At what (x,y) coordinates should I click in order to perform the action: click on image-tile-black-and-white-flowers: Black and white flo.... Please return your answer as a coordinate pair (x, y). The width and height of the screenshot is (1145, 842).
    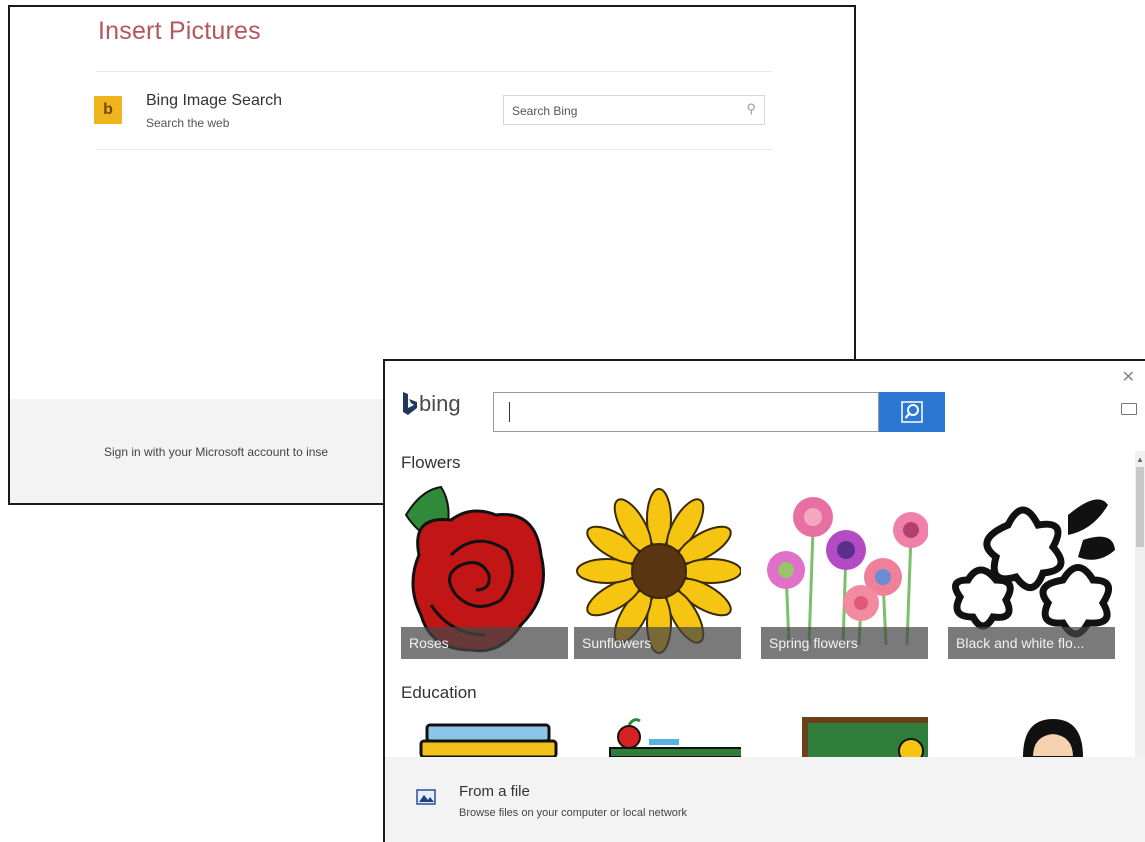
    Looking at the image, I should click on (1031, 572).